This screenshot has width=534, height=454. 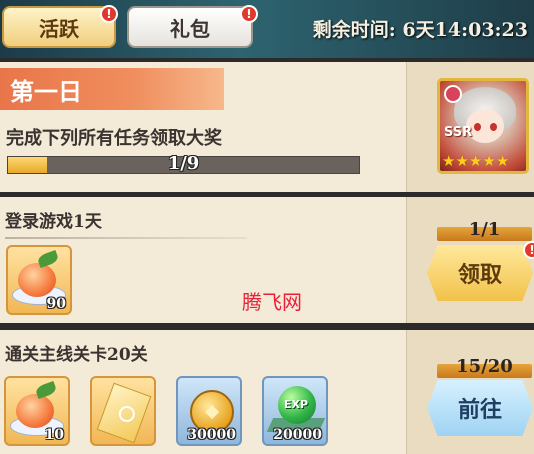 What do you see at coordinates (483, 126) in the screenshot?
I see `ssr-character-card: SSR ★ ★ ★ ★ ★` at bounding box center [483, 126].